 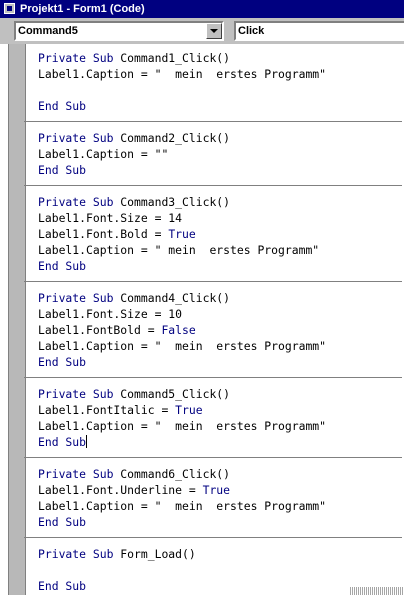 I want to click on code-line: Private Sub Command2_Click(), so click(x=218, y=138).